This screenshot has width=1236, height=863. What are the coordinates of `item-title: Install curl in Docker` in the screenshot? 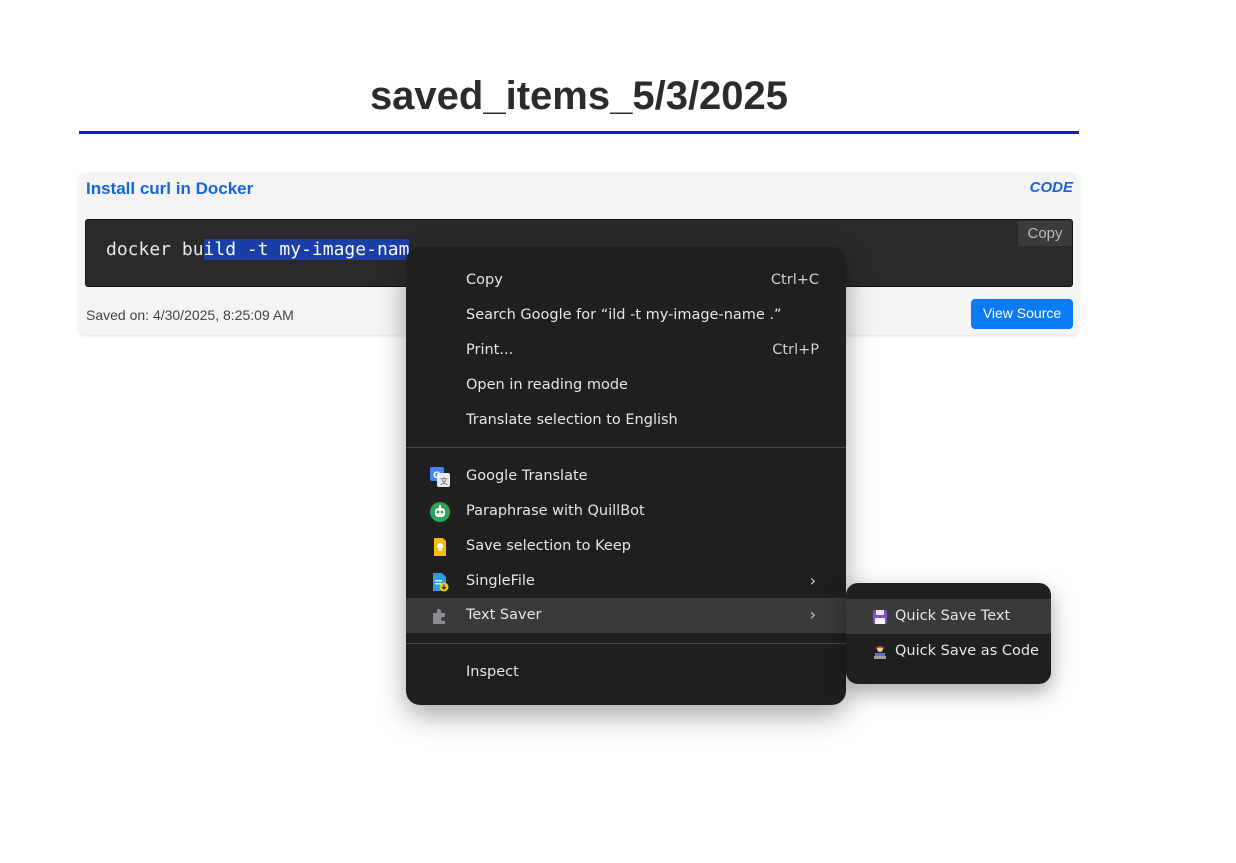 It's located at (169, 189).